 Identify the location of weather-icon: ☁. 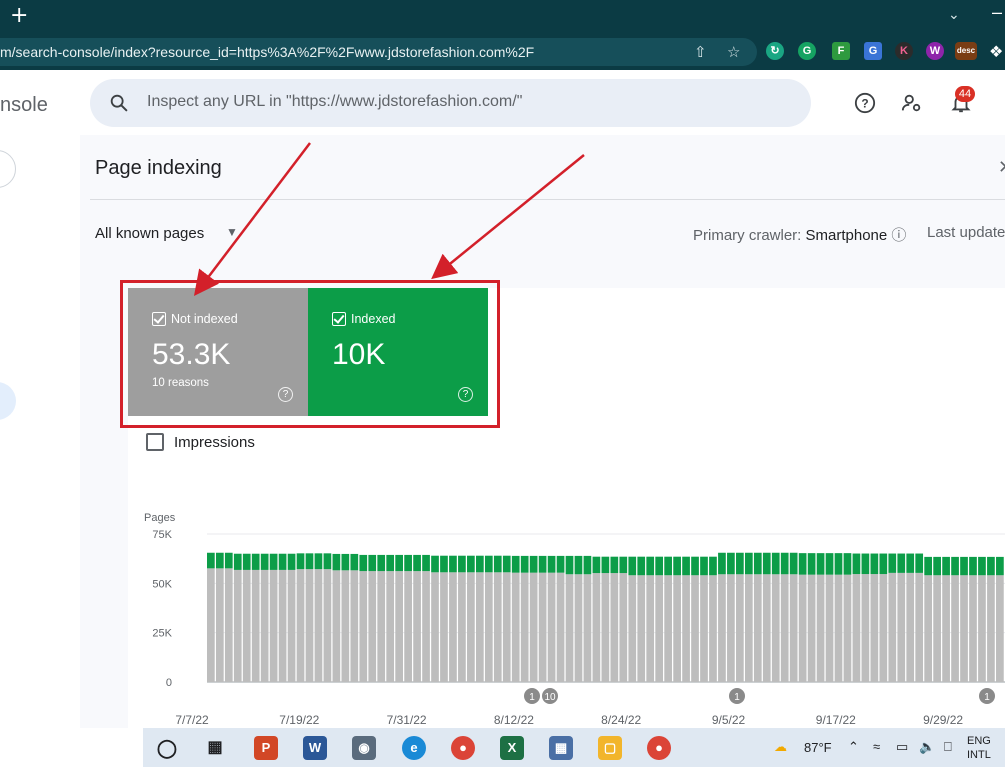
(780, 747).